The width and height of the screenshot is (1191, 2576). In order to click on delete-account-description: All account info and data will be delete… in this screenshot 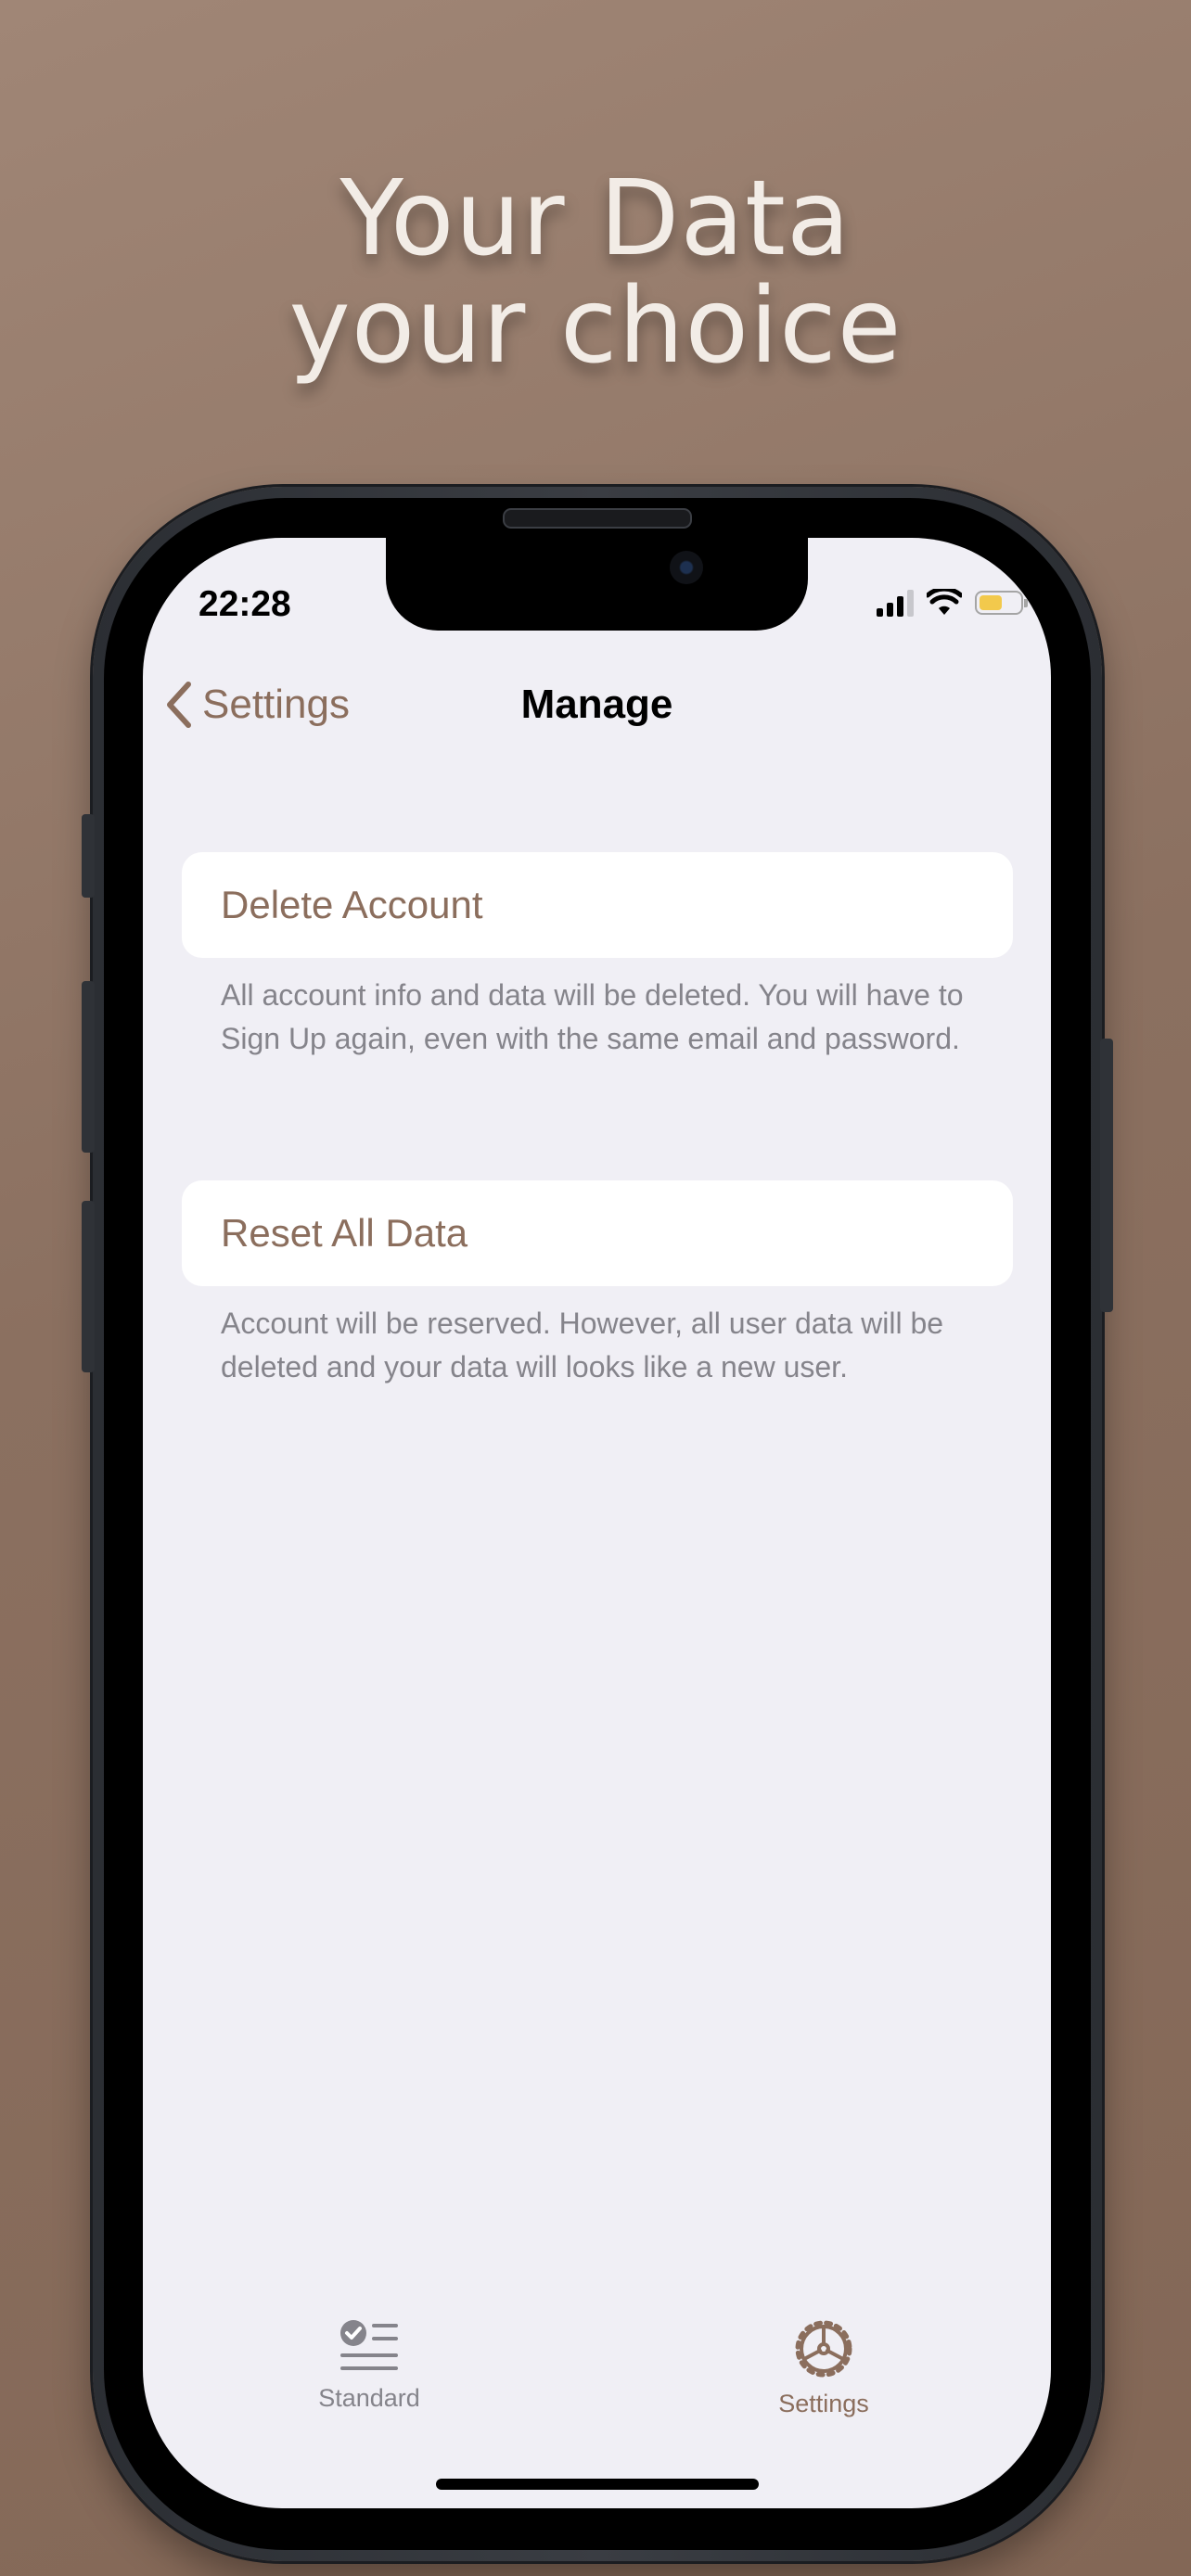, I will do `click(592, 1017)`.